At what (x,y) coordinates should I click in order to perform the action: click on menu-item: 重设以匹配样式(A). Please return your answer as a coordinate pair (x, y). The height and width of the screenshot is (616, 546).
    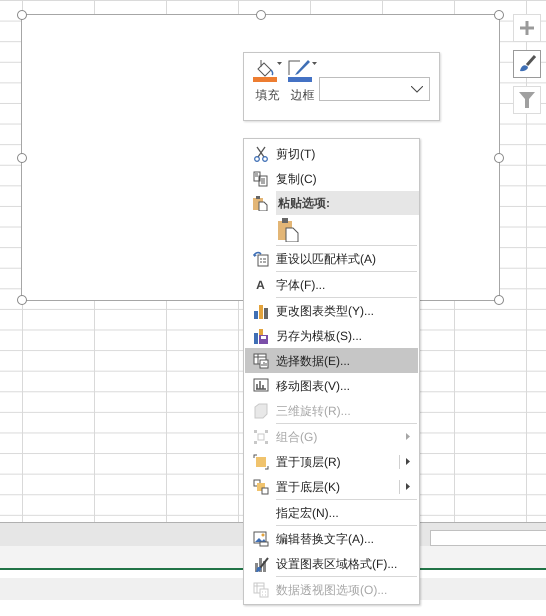
    Looking at the image, I should click on (331, 258).